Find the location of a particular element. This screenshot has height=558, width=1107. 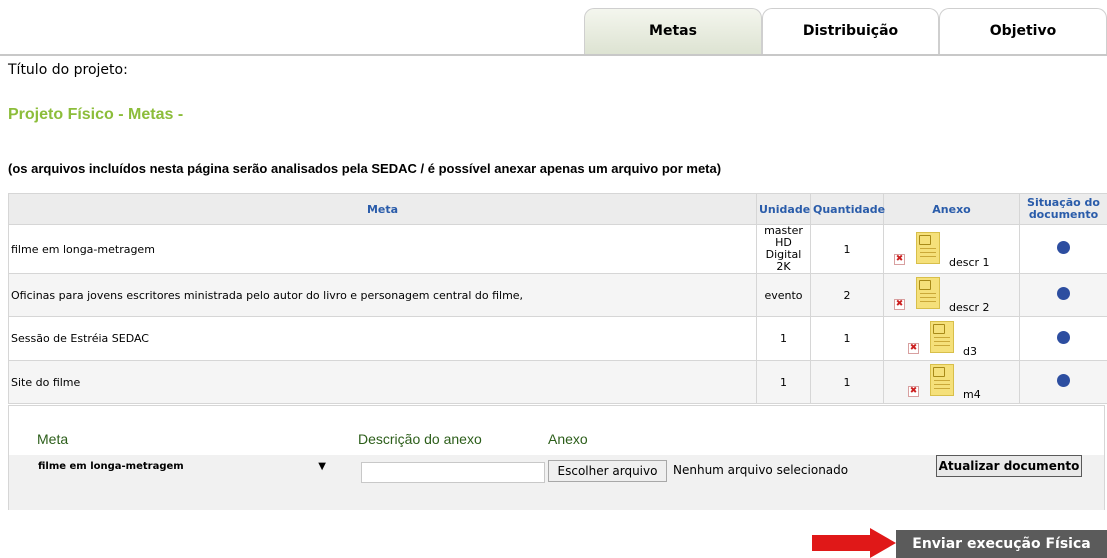

col-header-quantidade: Quantidade is located at coordinates (847, 209).